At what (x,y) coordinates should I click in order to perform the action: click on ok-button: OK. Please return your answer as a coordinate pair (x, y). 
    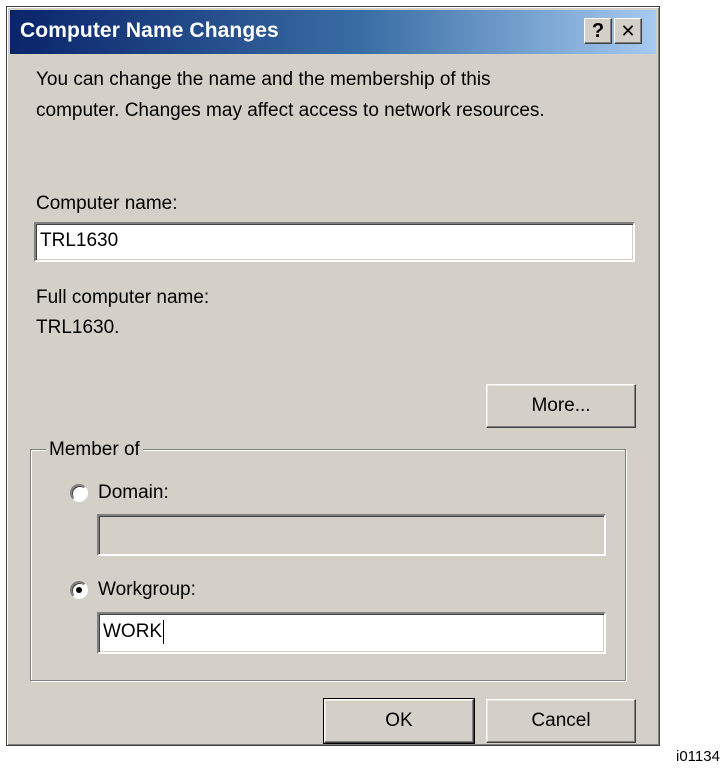
    Looking at the image, I should click on (399, 721).